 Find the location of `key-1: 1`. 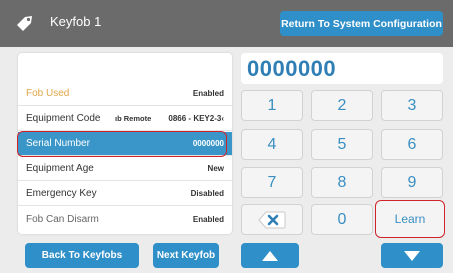

key-1: 1 is located at coordinates (272, 105).